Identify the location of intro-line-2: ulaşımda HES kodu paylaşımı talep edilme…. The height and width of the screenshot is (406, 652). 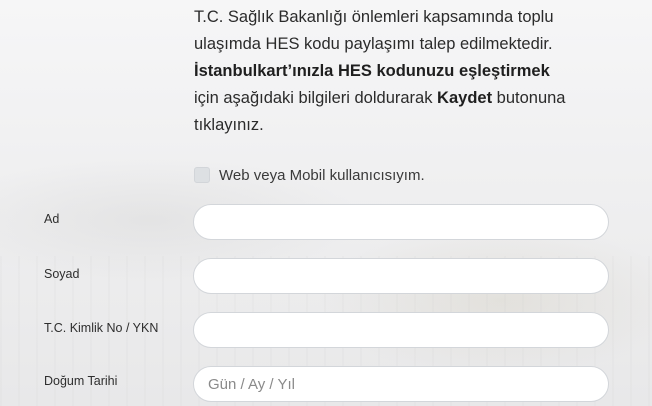
(373, 44).